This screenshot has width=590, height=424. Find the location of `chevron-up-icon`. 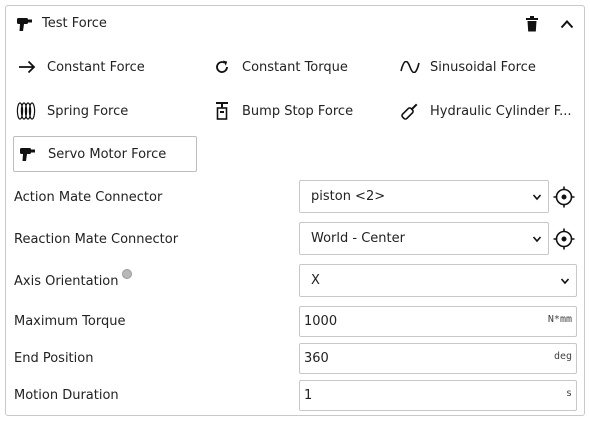

chevron-up-icon is located at coordinates (567, 24).